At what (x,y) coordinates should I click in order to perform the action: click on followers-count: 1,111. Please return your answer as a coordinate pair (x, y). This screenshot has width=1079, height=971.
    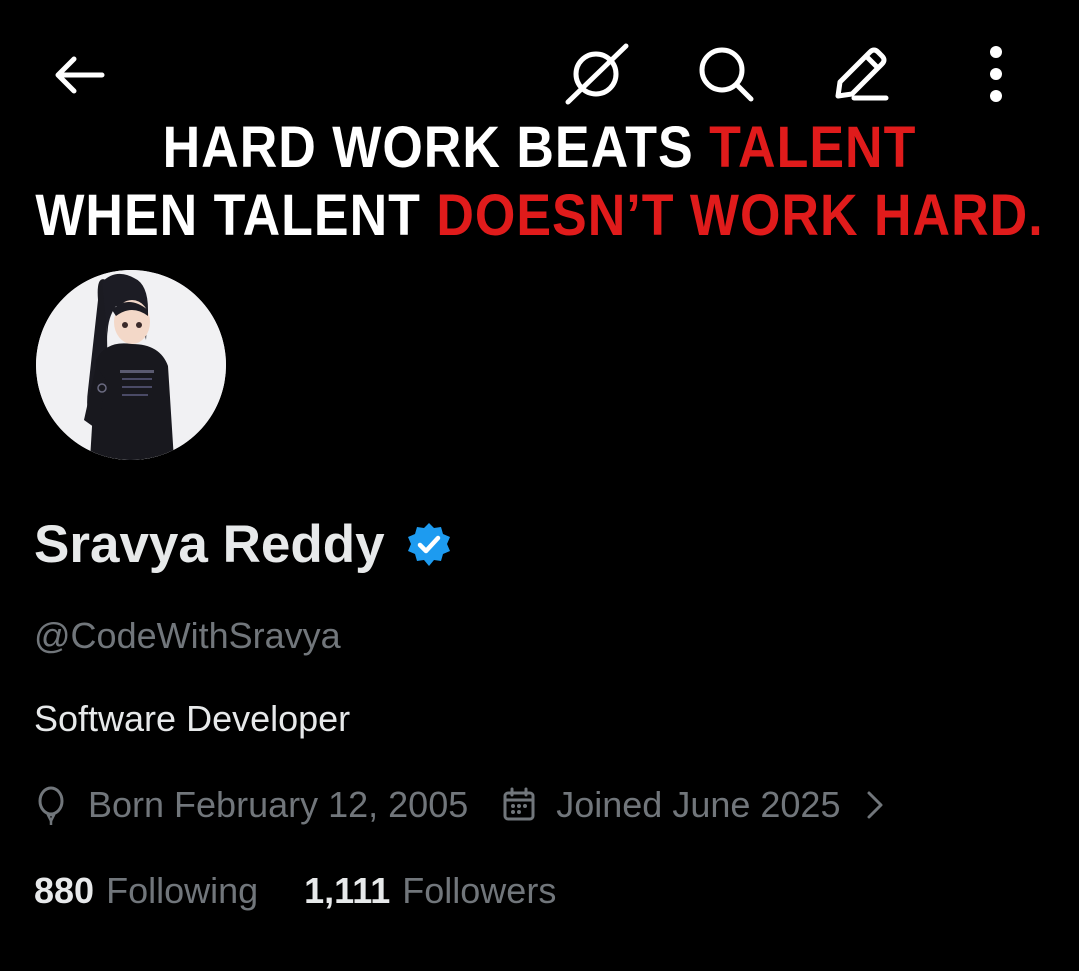
    Looking at the image, I should click on (347, 890).